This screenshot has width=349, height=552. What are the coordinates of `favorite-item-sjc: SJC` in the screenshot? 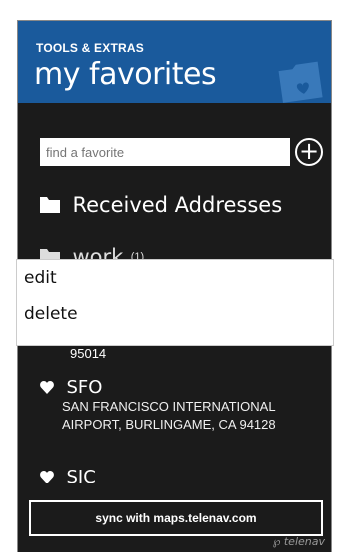 It's located at (68, 475).